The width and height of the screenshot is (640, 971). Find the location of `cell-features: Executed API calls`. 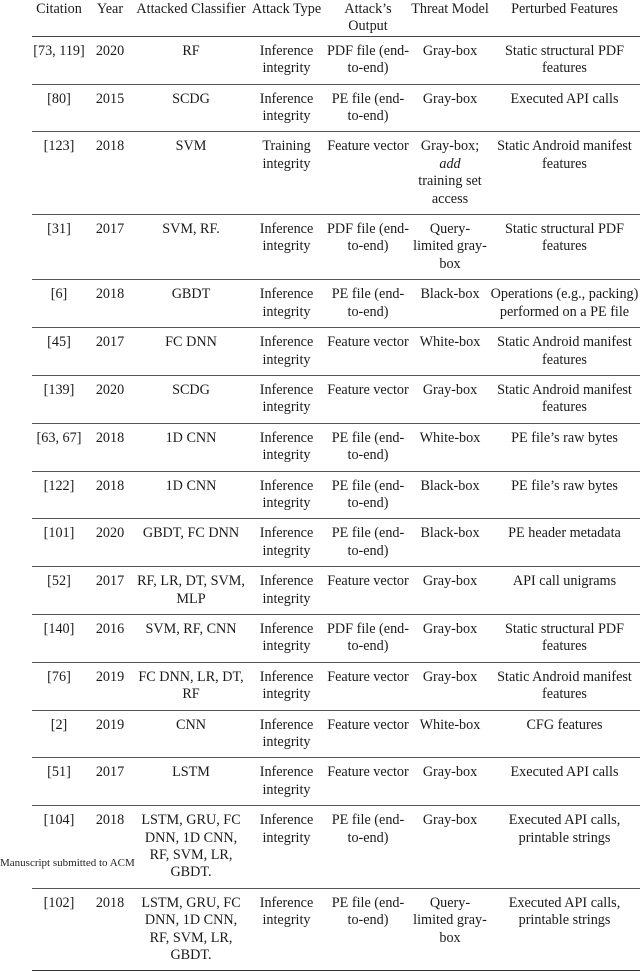

cell-features: Executed API calls is located at coordinates (564, 98).